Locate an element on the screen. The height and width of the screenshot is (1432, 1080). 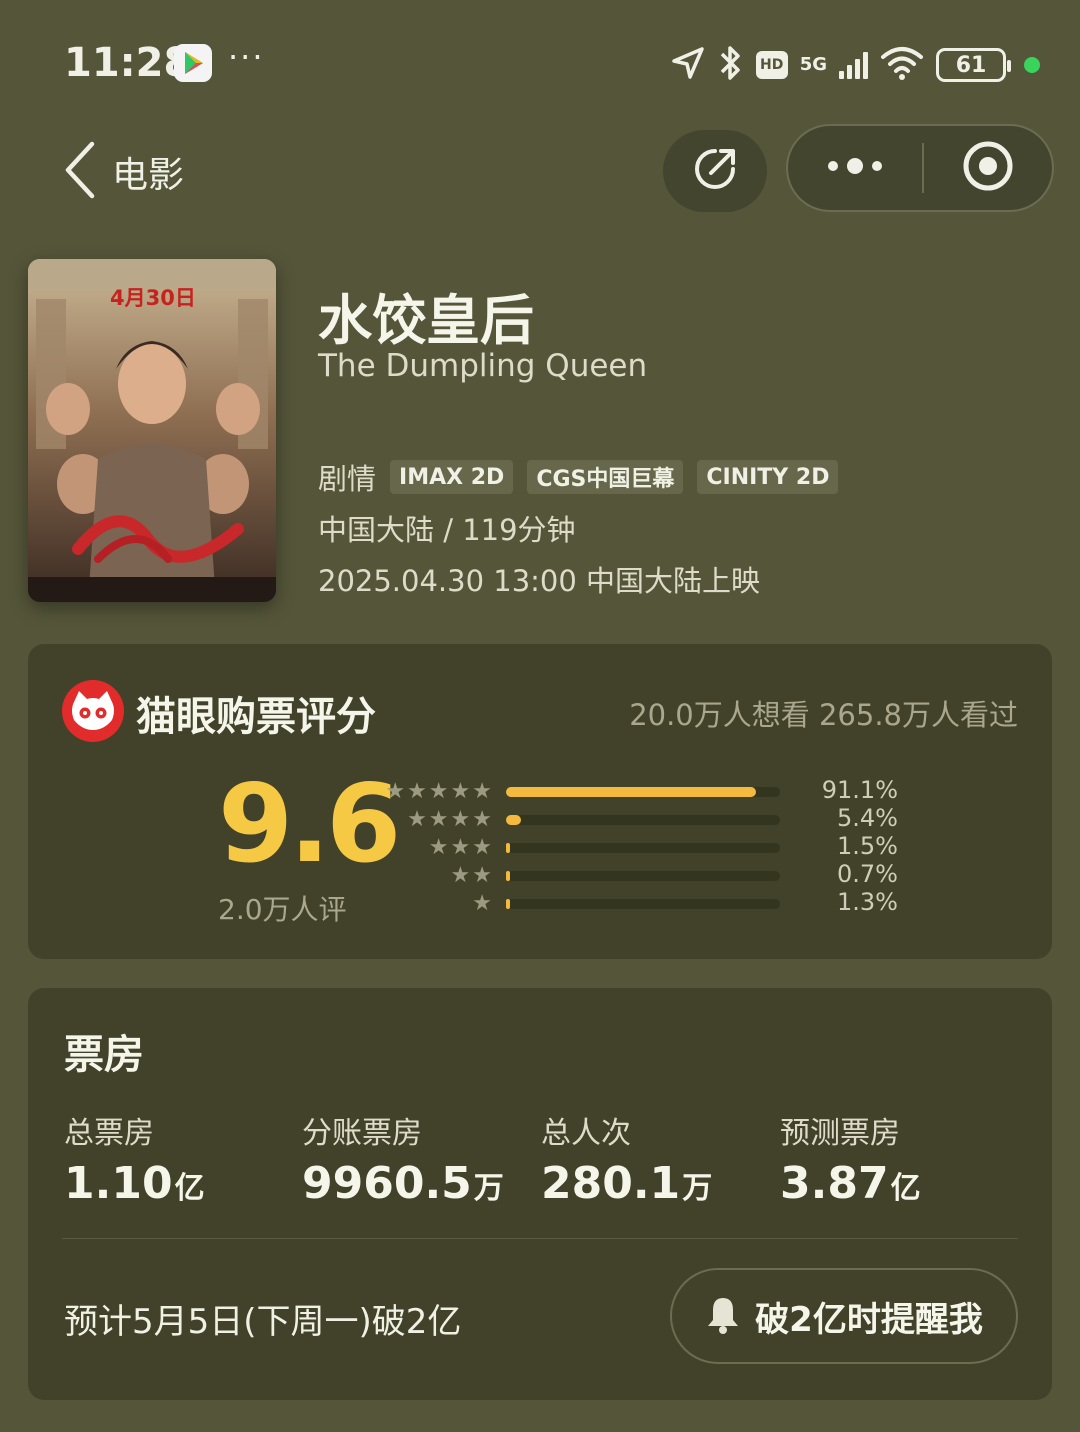
poster-date: 4月30日 is located at coordinates (153, 298).